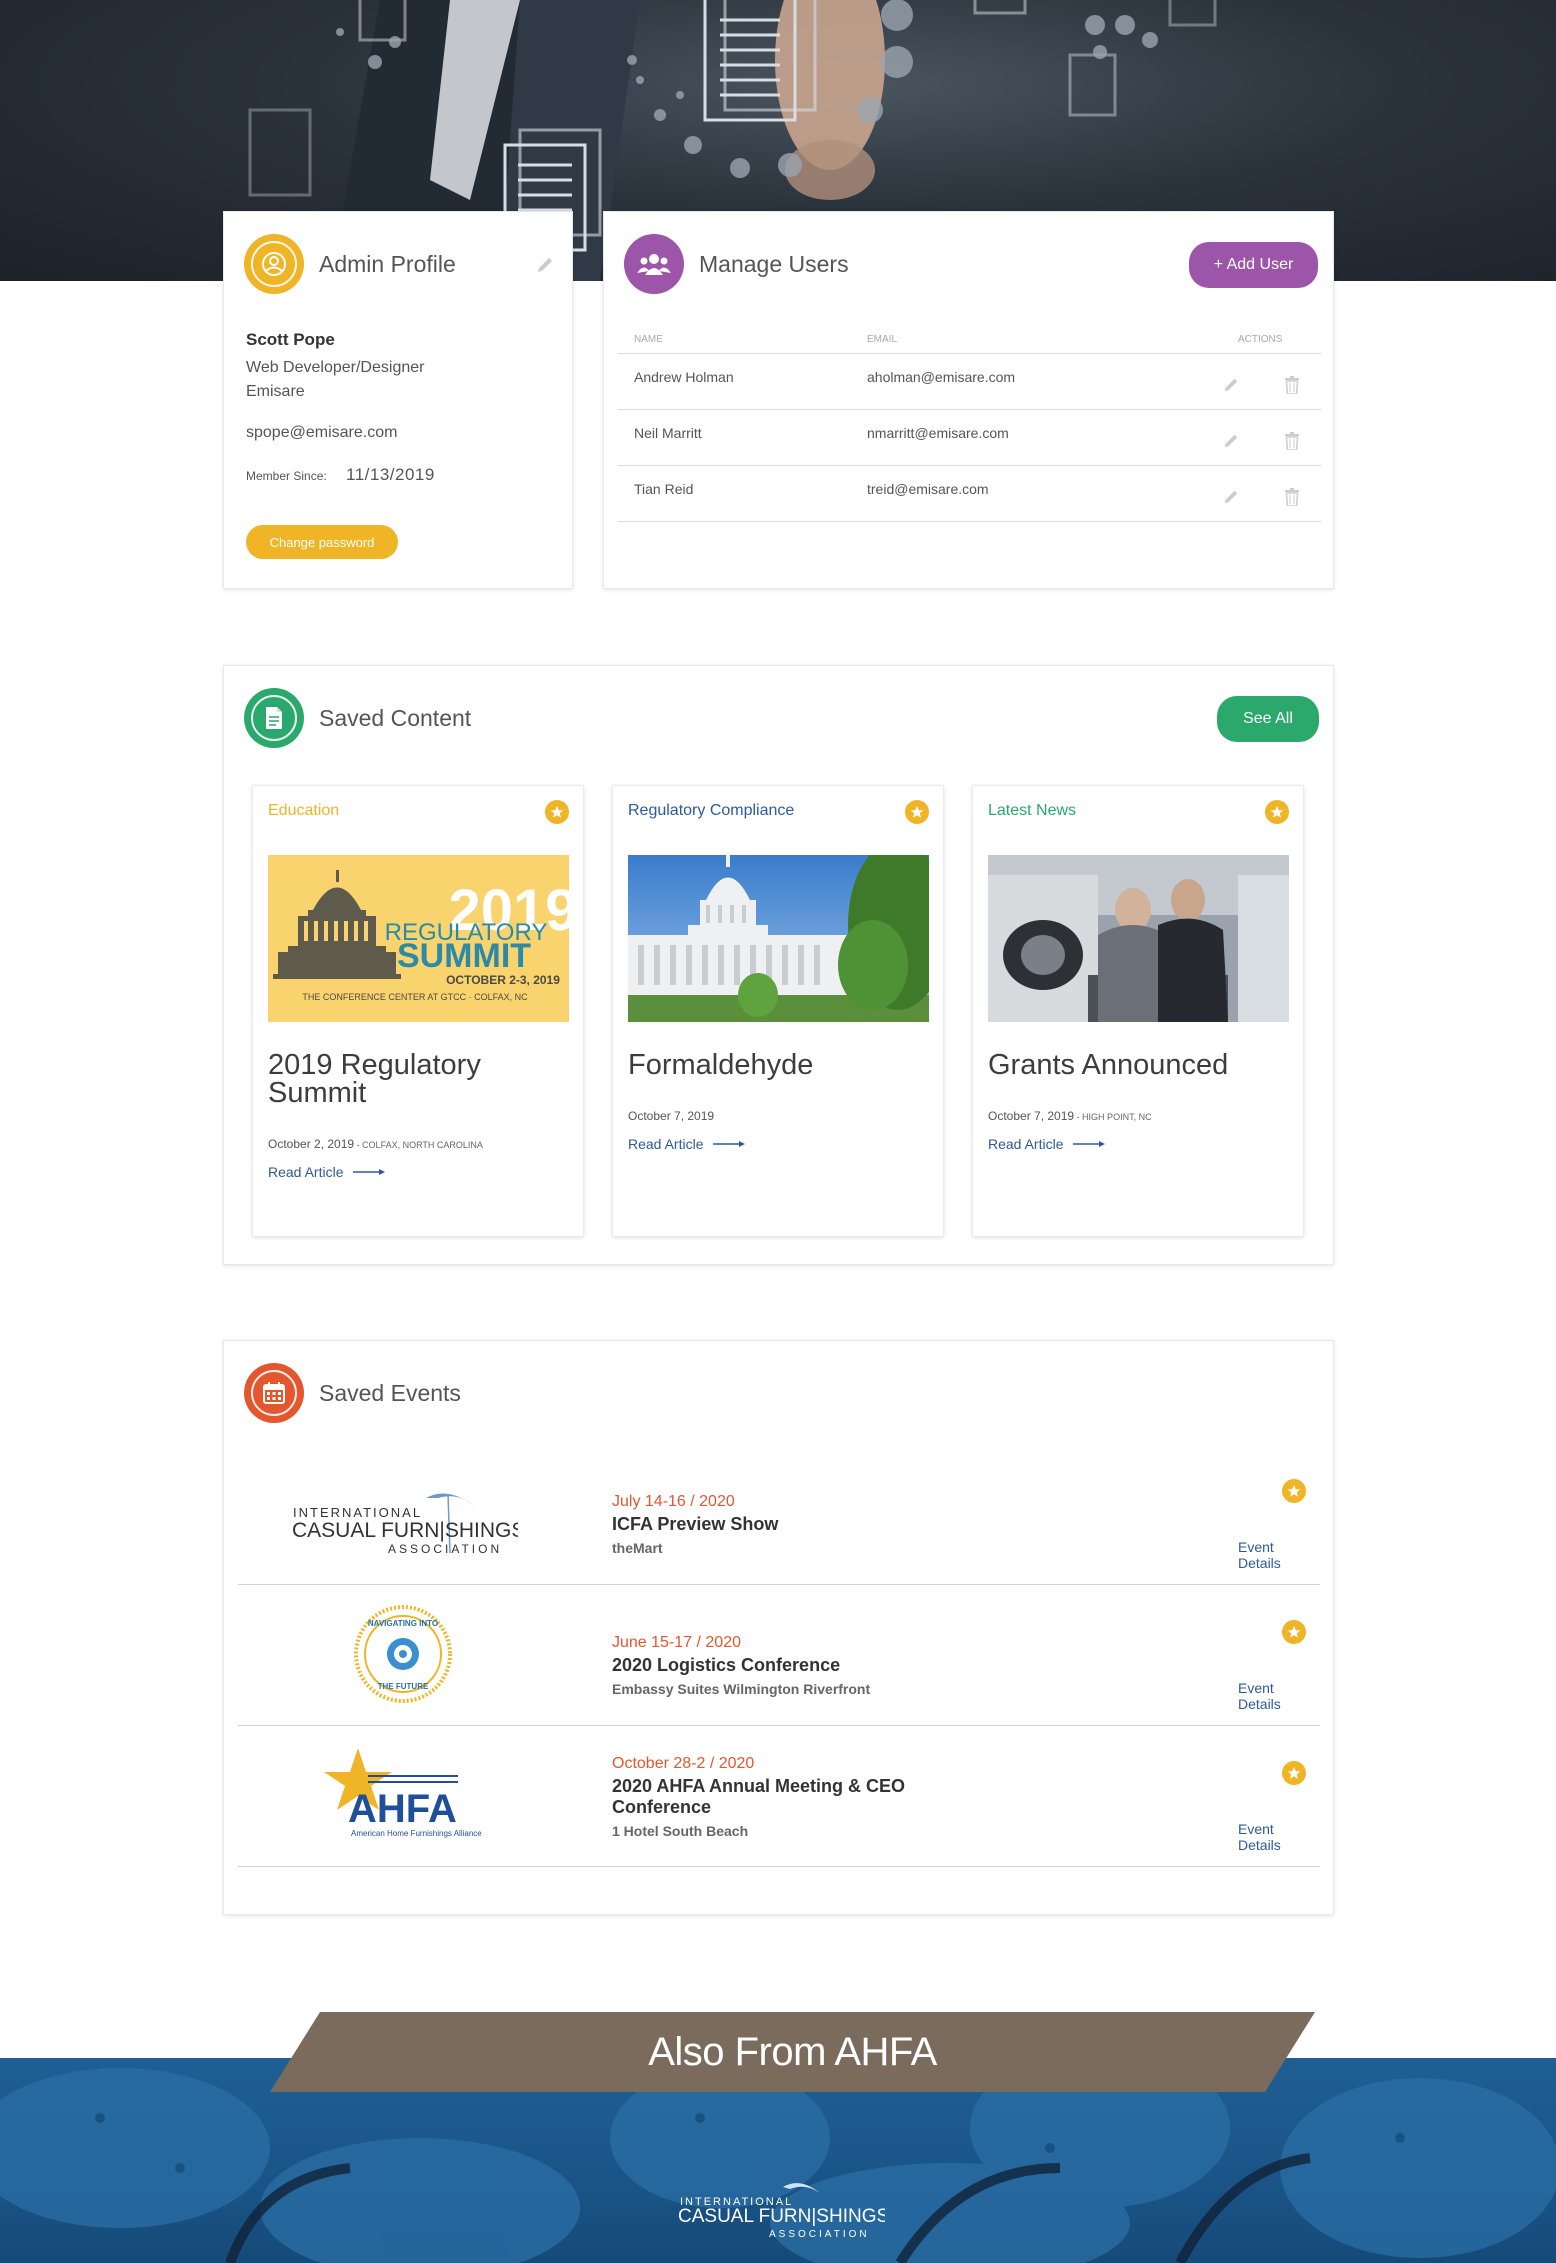 The image size is (1556, 2263). Describe the element at coordinates (671, 1116) in the screenshot. I see `article-date: October 7, 2019` at that location.